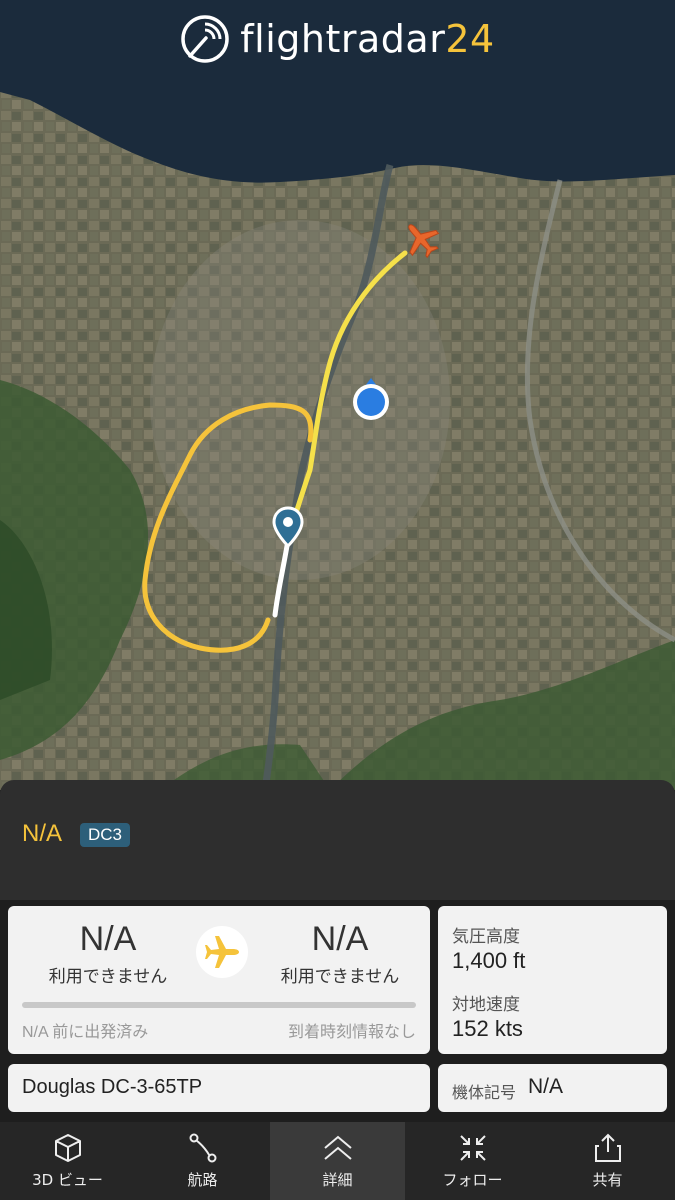 The image size is (675, 1200). I want to click on speed-value: 152 kts, so click(487, 1028).